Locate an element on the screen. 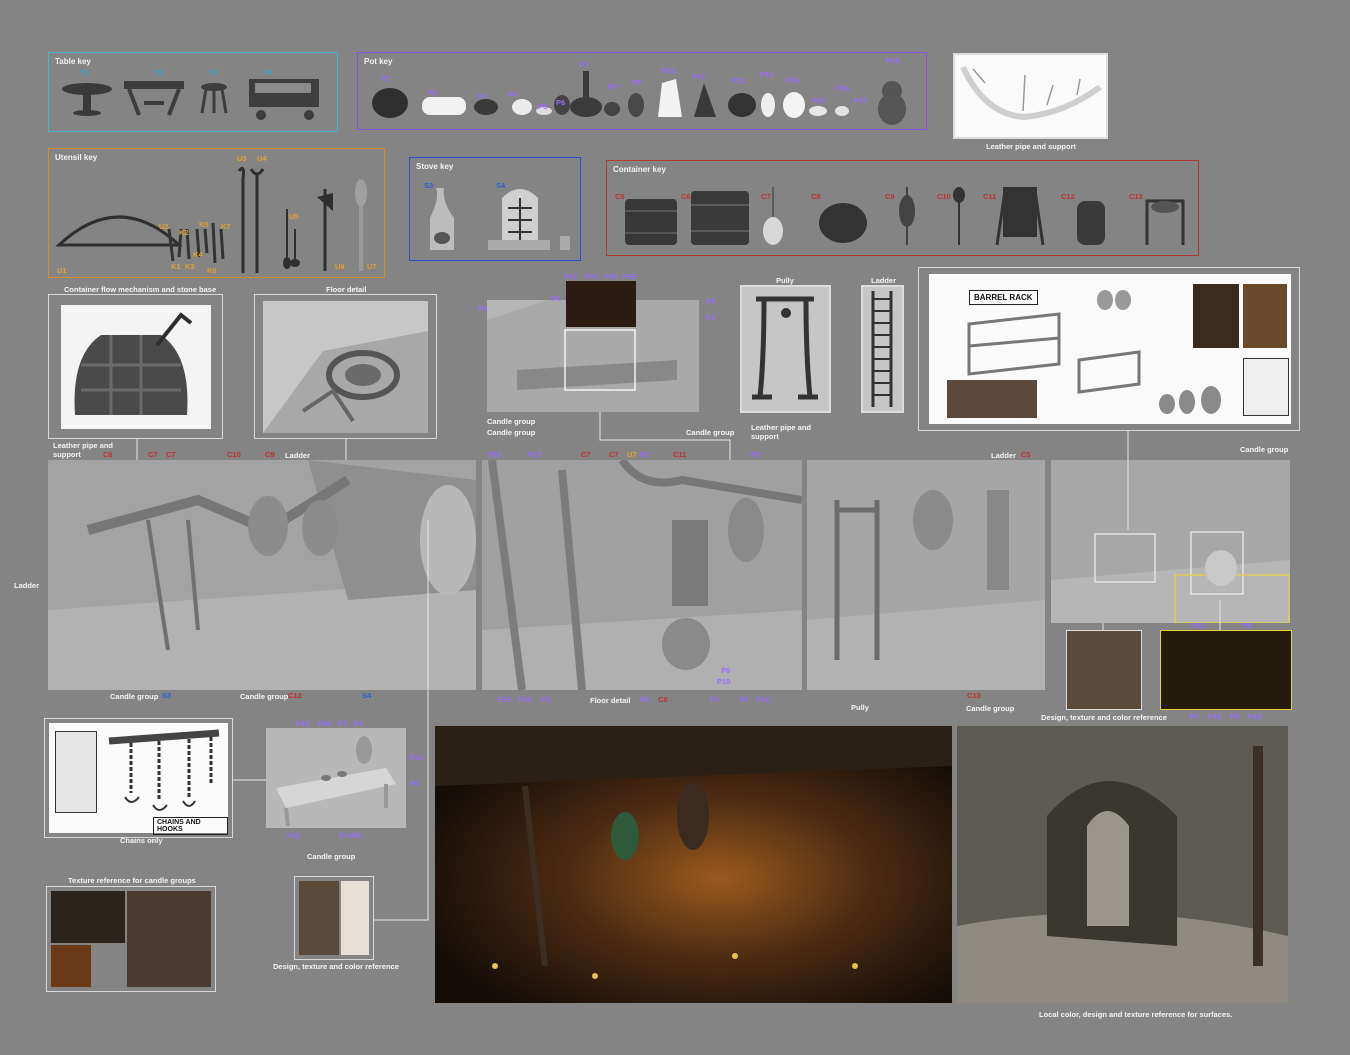 The height and width of the screenshot is (1055, 1350). callout-p10a: P10 is located at coordinates (724, 681).